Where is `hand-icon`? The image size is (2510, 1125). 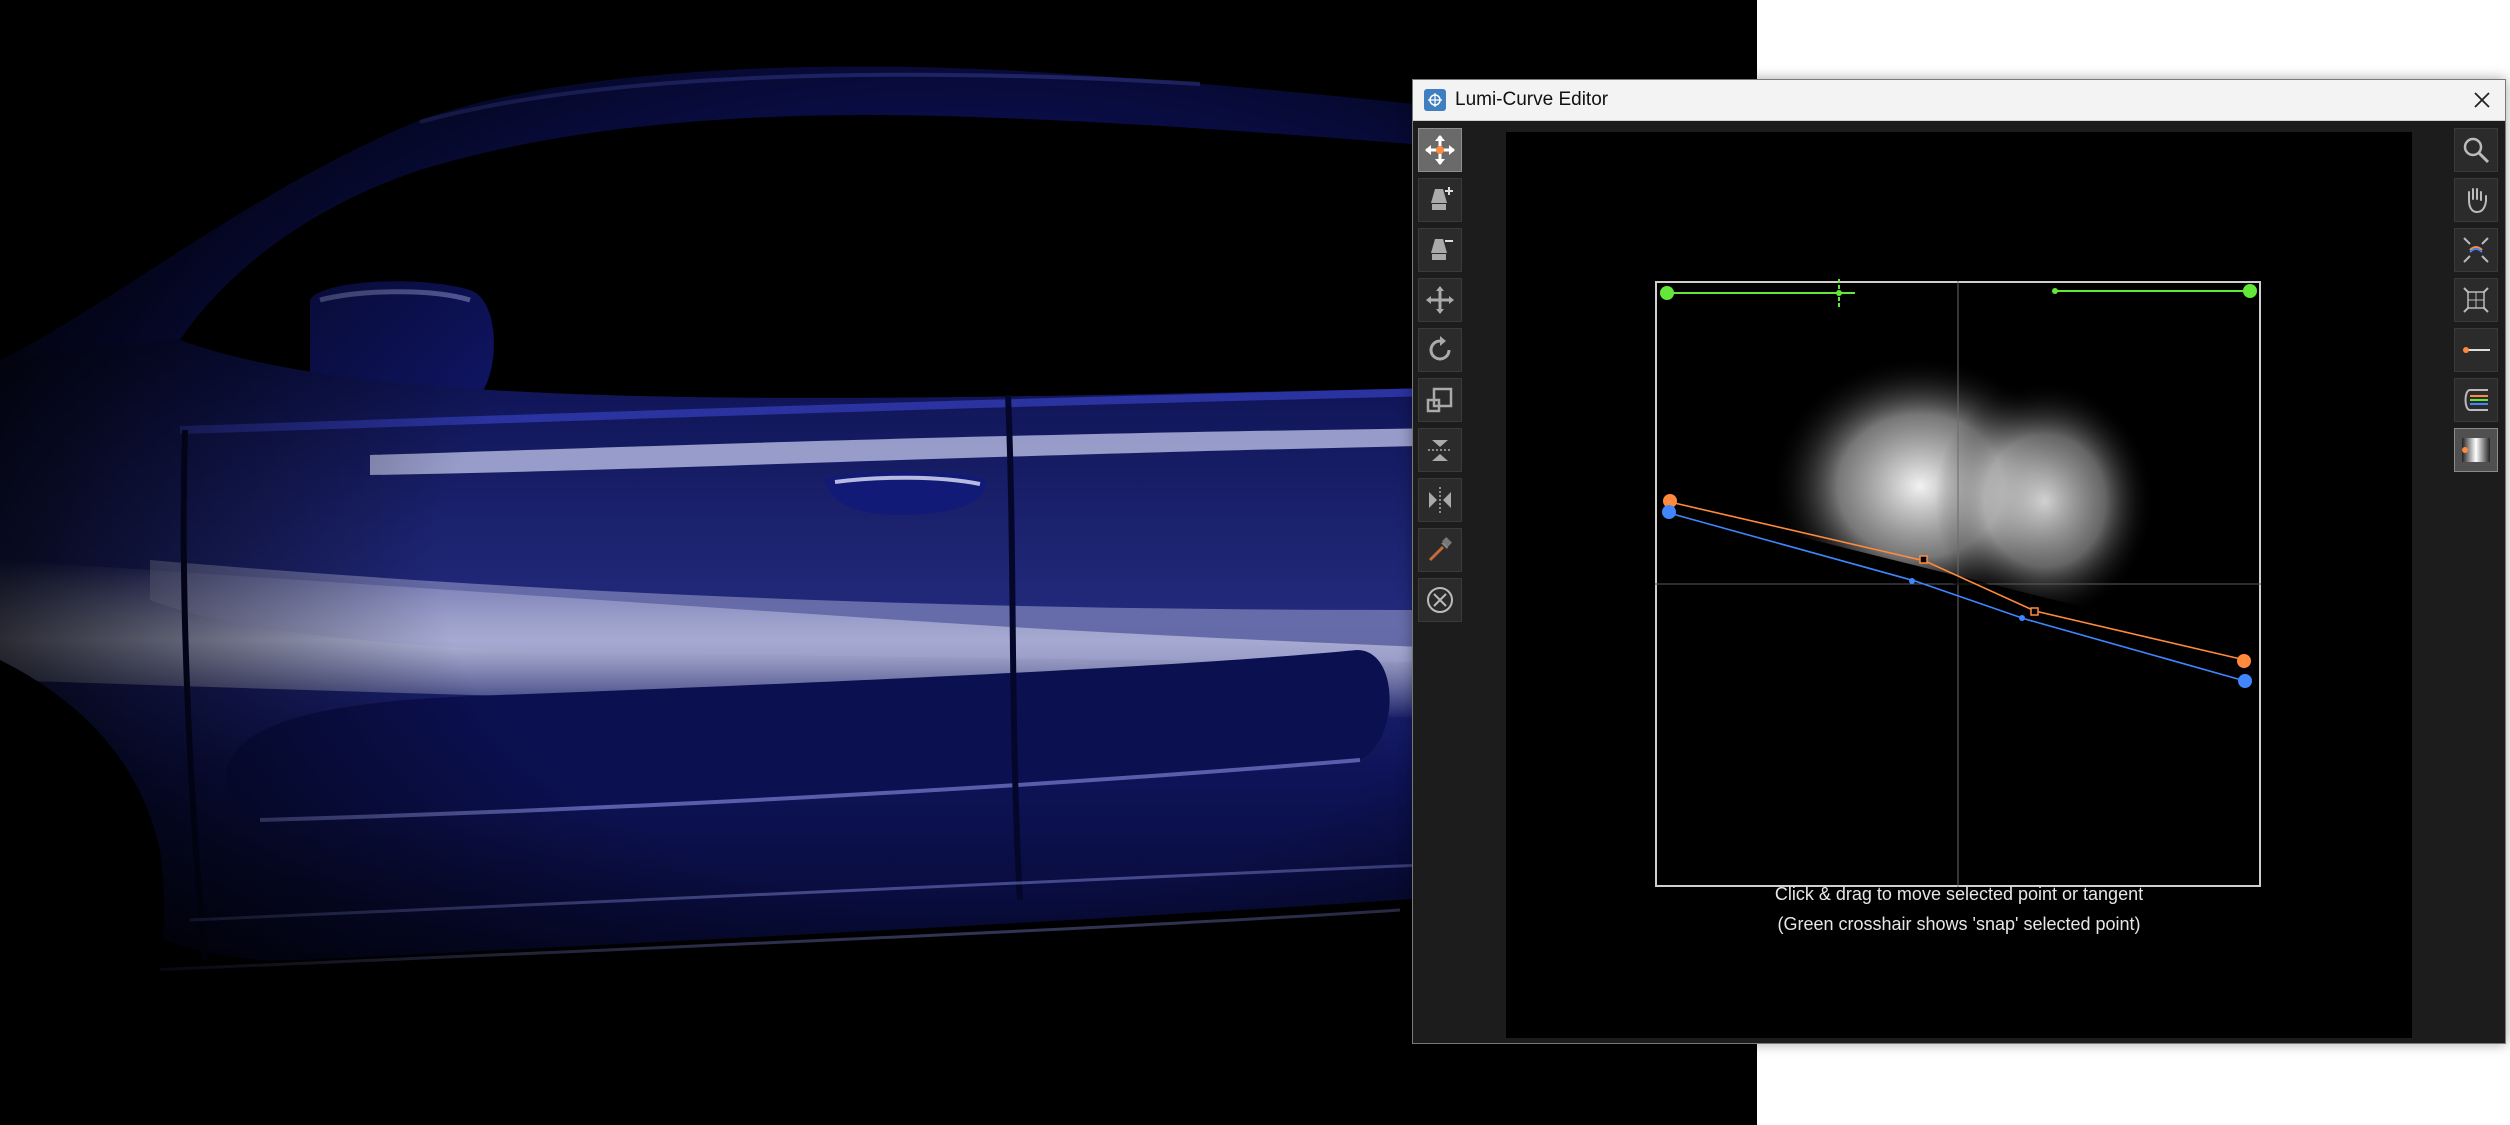
hand-icon is located at coordinates (2477, 201).